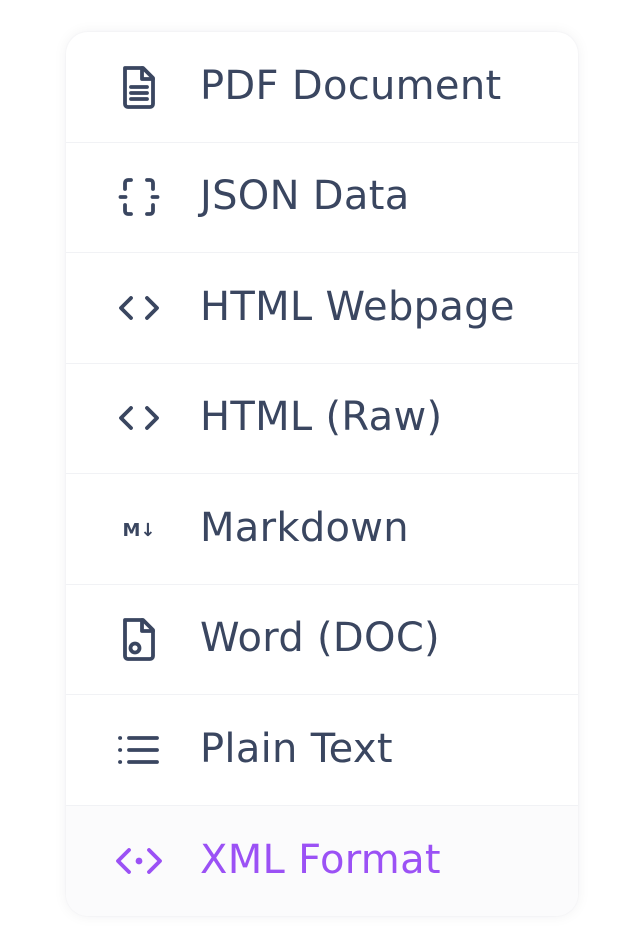  I want to click on svg-text: M↓, so click(139, 530).